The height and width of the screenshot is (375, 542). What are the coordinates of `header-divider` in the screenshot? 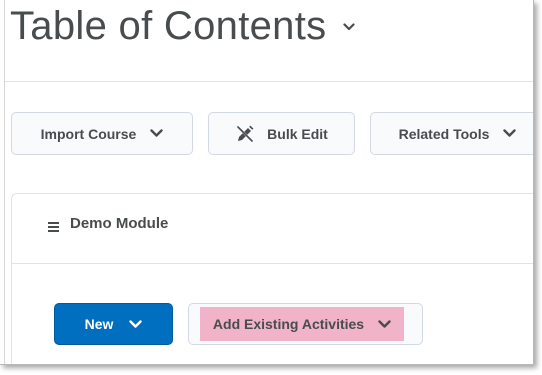 It's located at (269, 81).